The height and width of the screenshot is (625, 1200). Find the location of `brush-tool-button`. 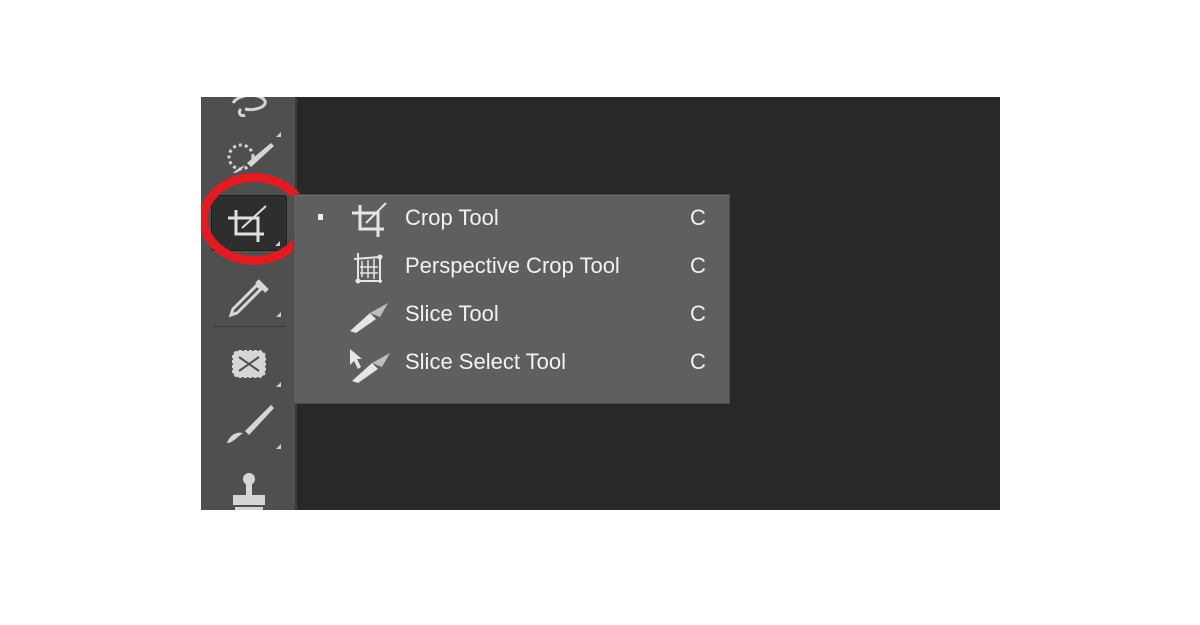

brush-tool-button is located at coordinates (249, 425).